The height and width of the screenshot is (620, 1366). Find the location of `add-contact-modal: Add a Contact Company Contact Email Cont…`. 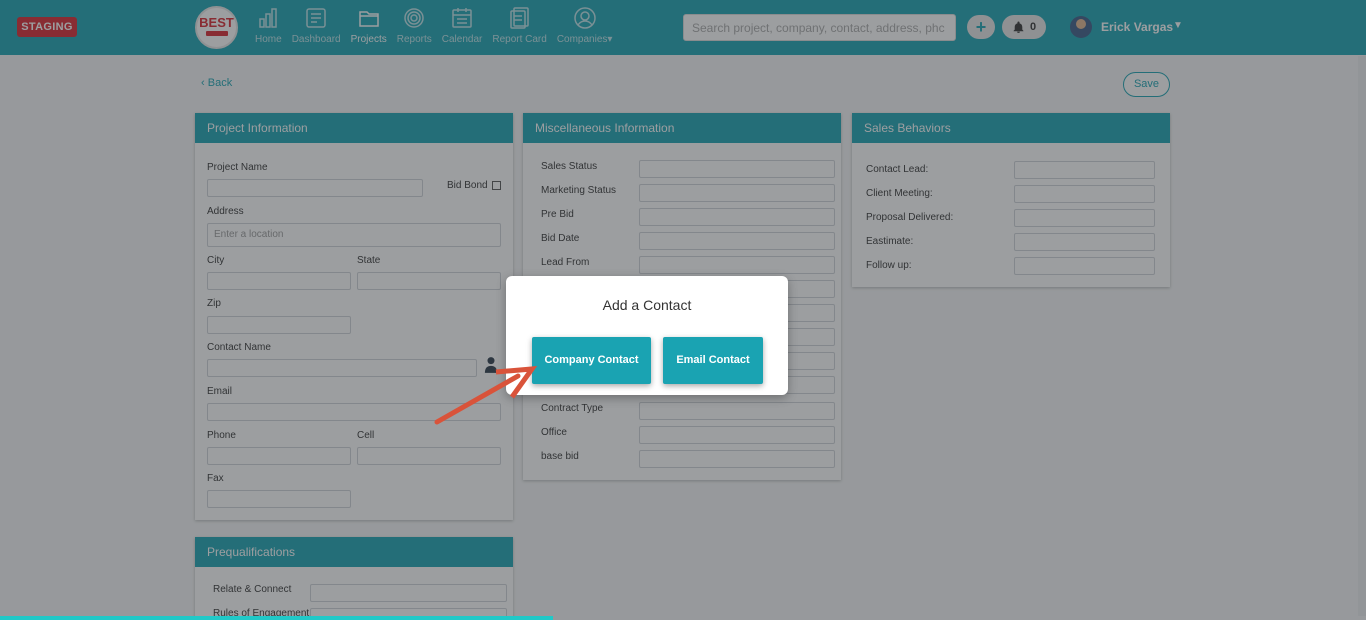

add-contact-modal: Add a Contact Company Contact Email Cont… is located at coordinates (647, 335).